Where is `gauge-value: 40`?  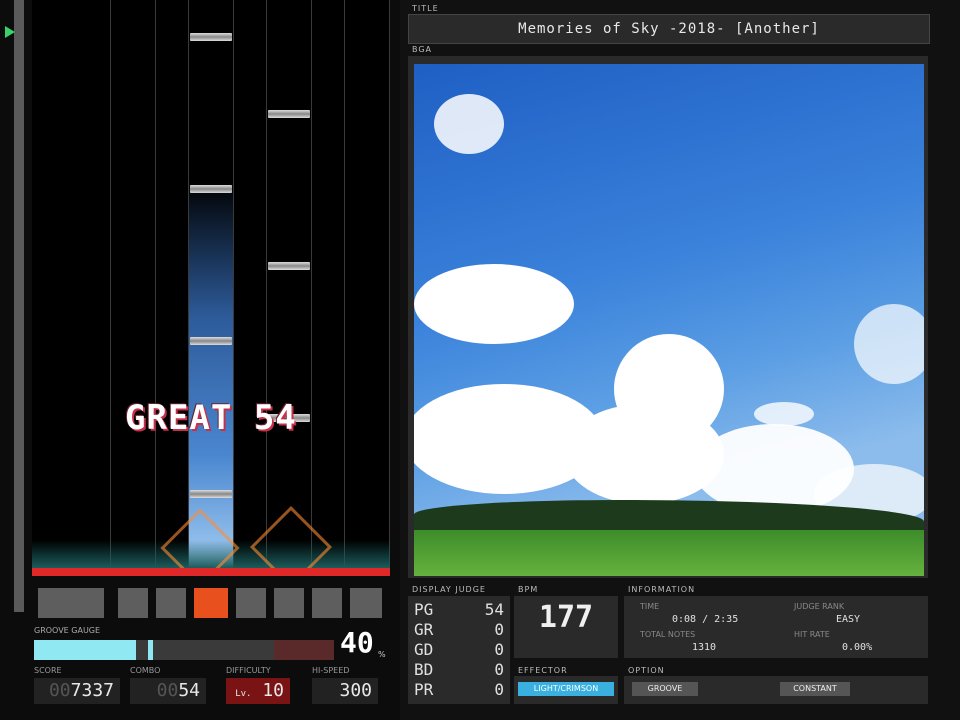
gauge-value: 40 is located at coordinates (357, 642).